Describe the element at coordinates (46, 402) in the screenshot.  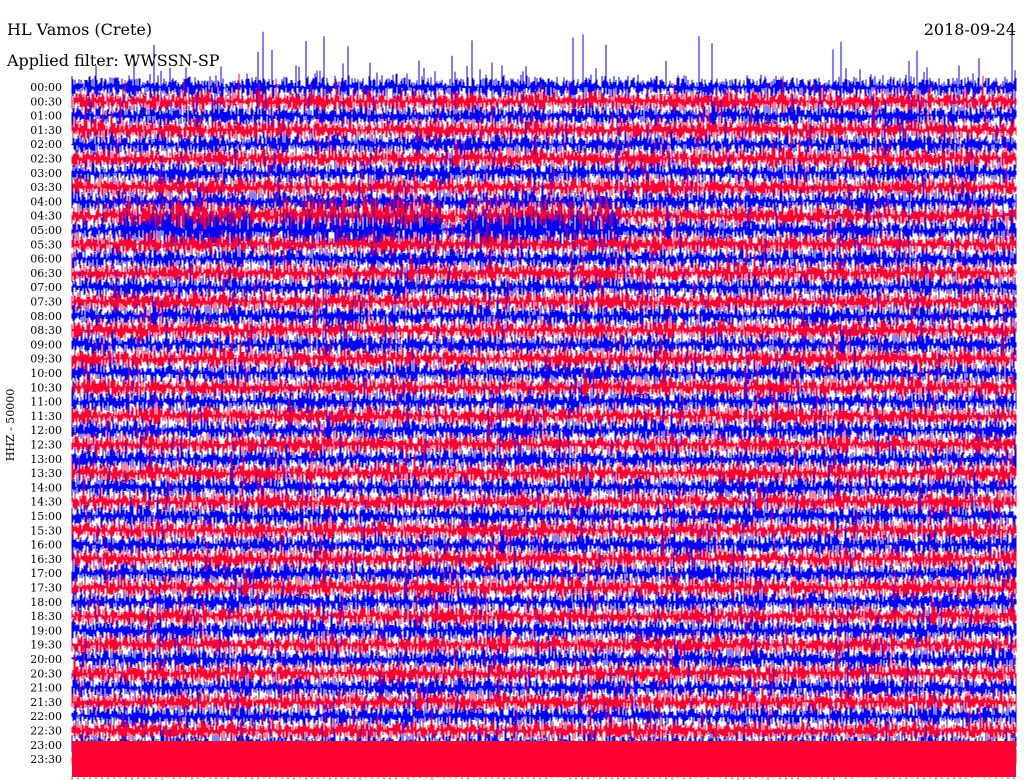
I see `row-tick-label: 11:00` at that location.